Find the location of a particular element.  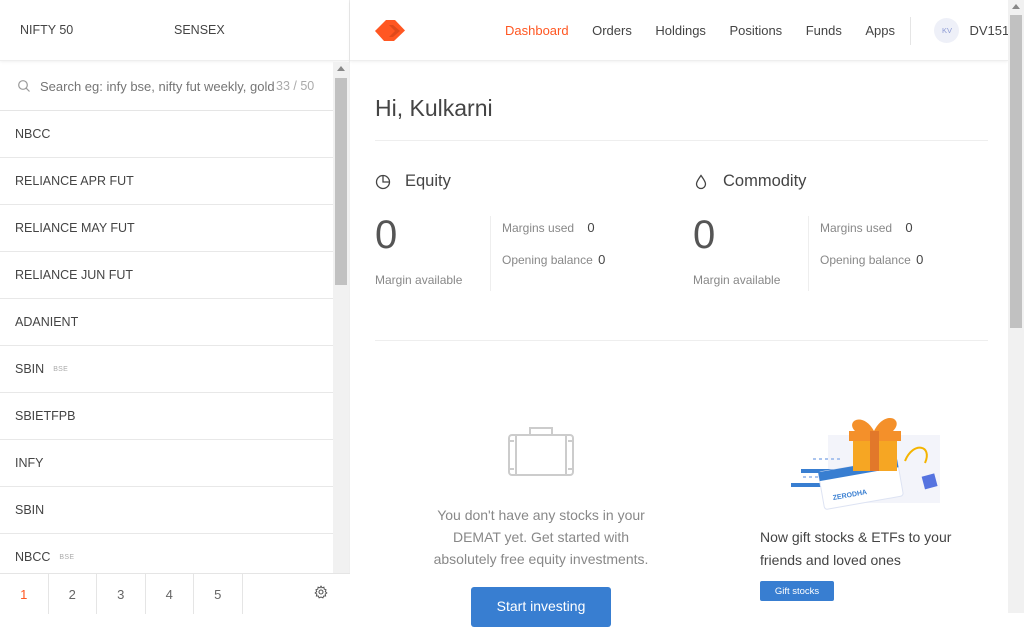

watchlist-pager: 12345 is located at coordinates (175, 593).